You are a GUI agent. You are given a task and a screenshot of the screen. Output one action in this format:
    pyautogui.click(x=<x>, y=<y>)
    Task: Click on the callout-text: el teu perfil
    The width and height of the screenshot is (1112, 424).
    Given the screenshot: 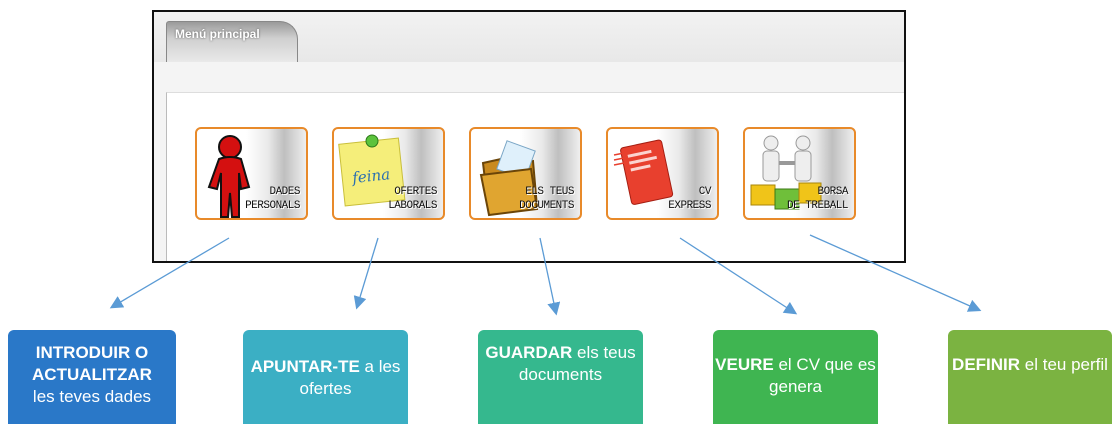 What is the action you would take?
    pyautogui.click(x=1064, y=364)
    